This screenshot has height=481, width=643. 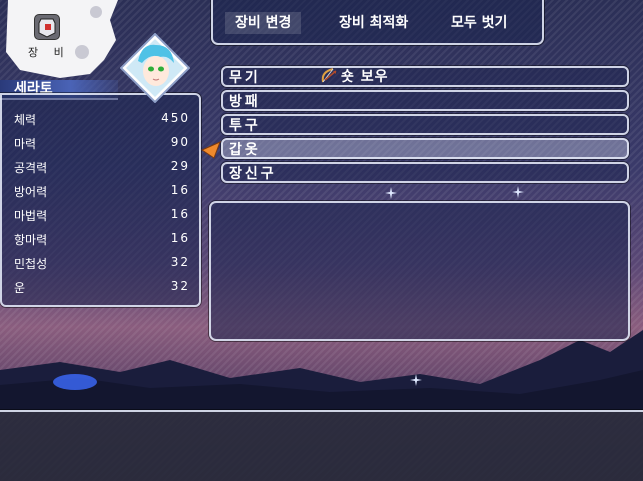 I want to click on equipment-menu-icon, so click(x=47, y=27).